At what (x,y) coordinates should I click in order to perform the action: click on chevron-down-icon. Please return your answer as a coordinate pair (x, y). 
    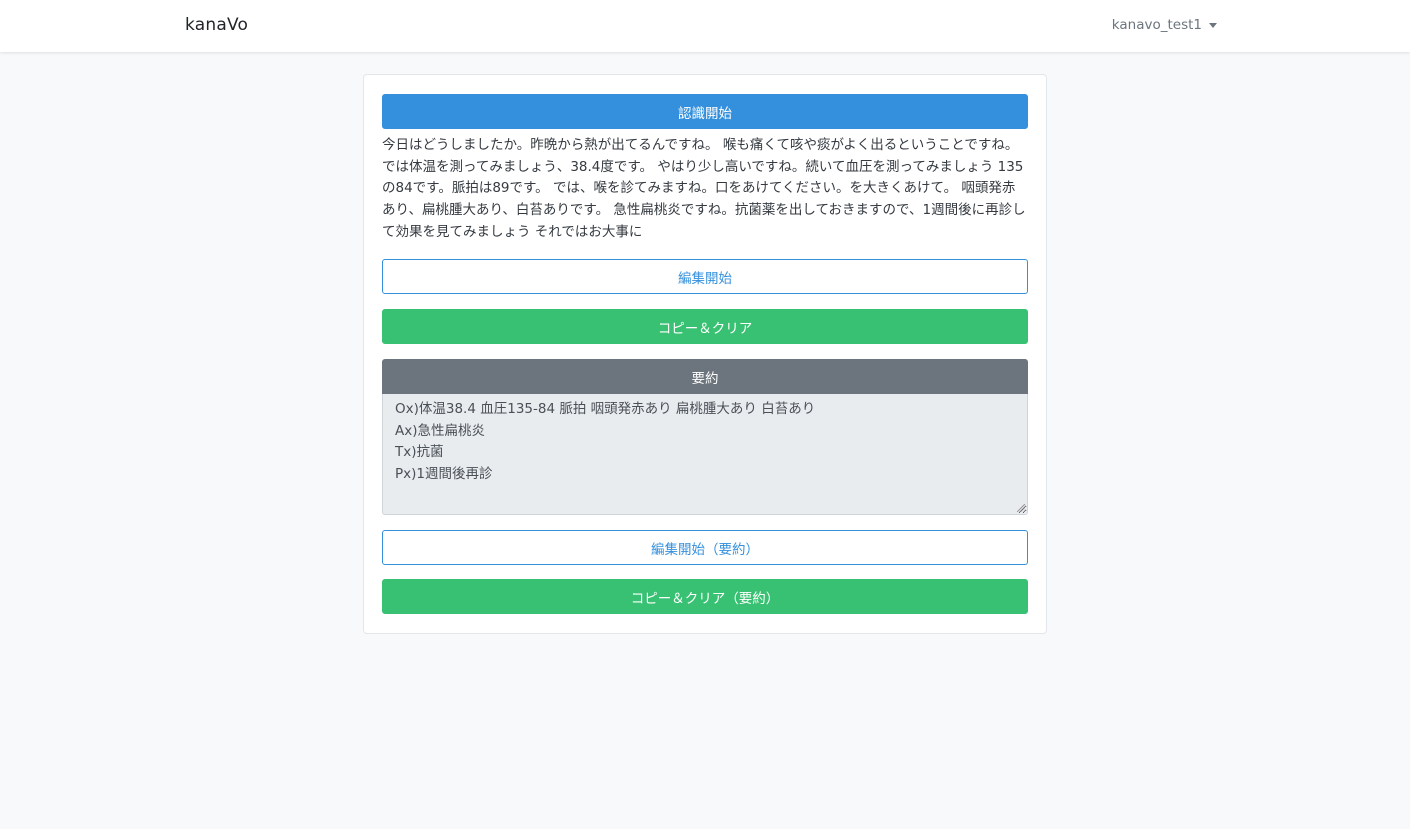
    Looking at the image, I should click on (1213, 25).